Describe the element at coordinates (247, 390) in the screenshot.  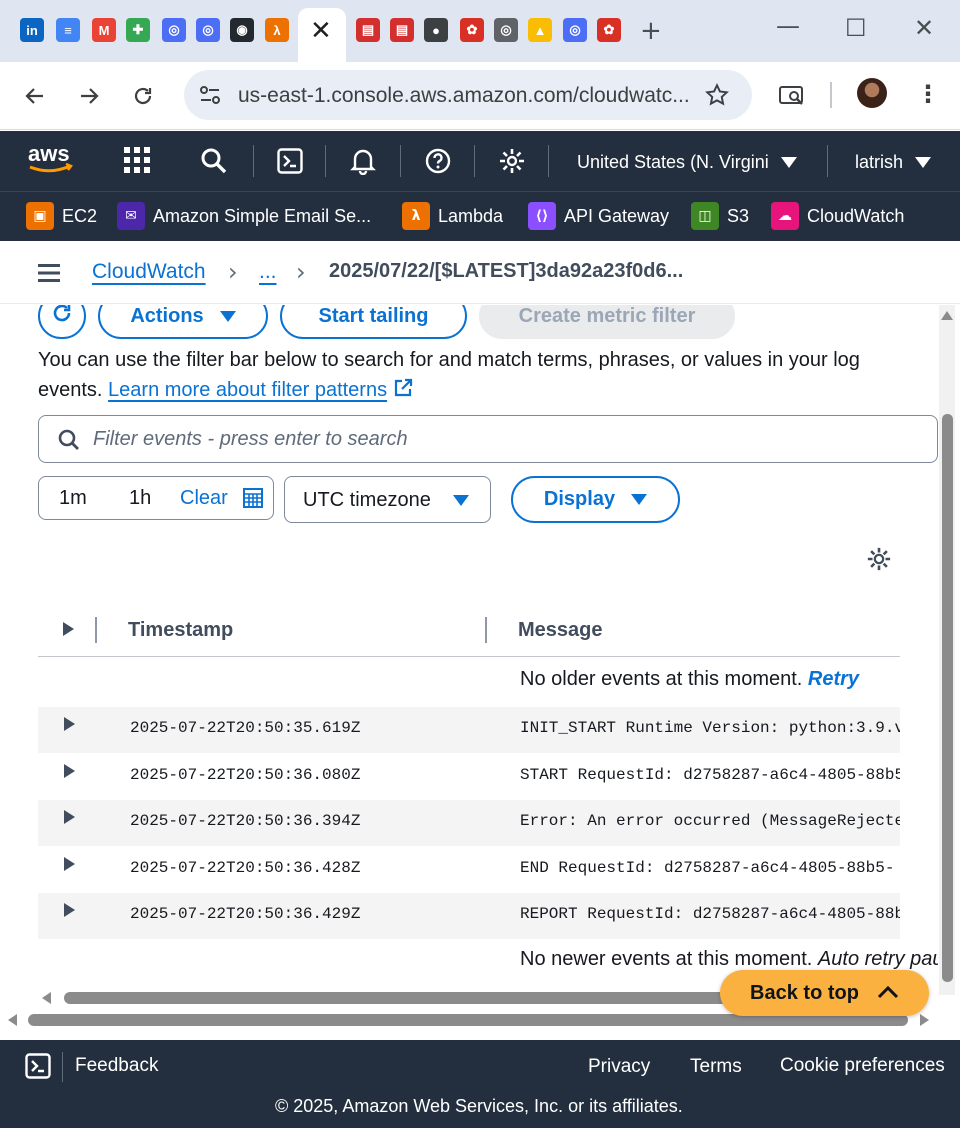
I see `filter-patterns-link: Learn more about filter patterns` at that location.